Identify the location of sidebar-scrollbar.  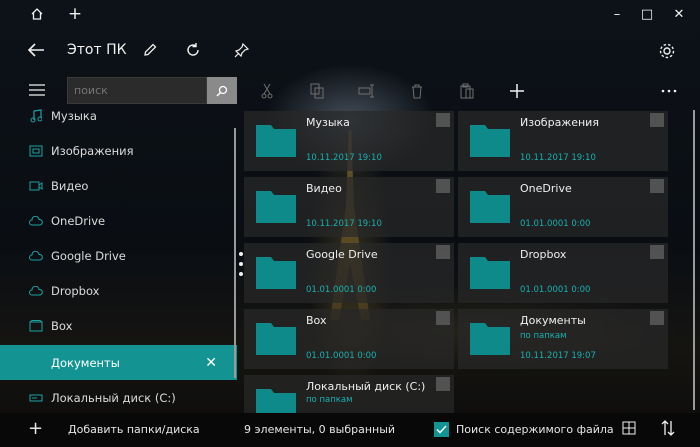
(235, 253).